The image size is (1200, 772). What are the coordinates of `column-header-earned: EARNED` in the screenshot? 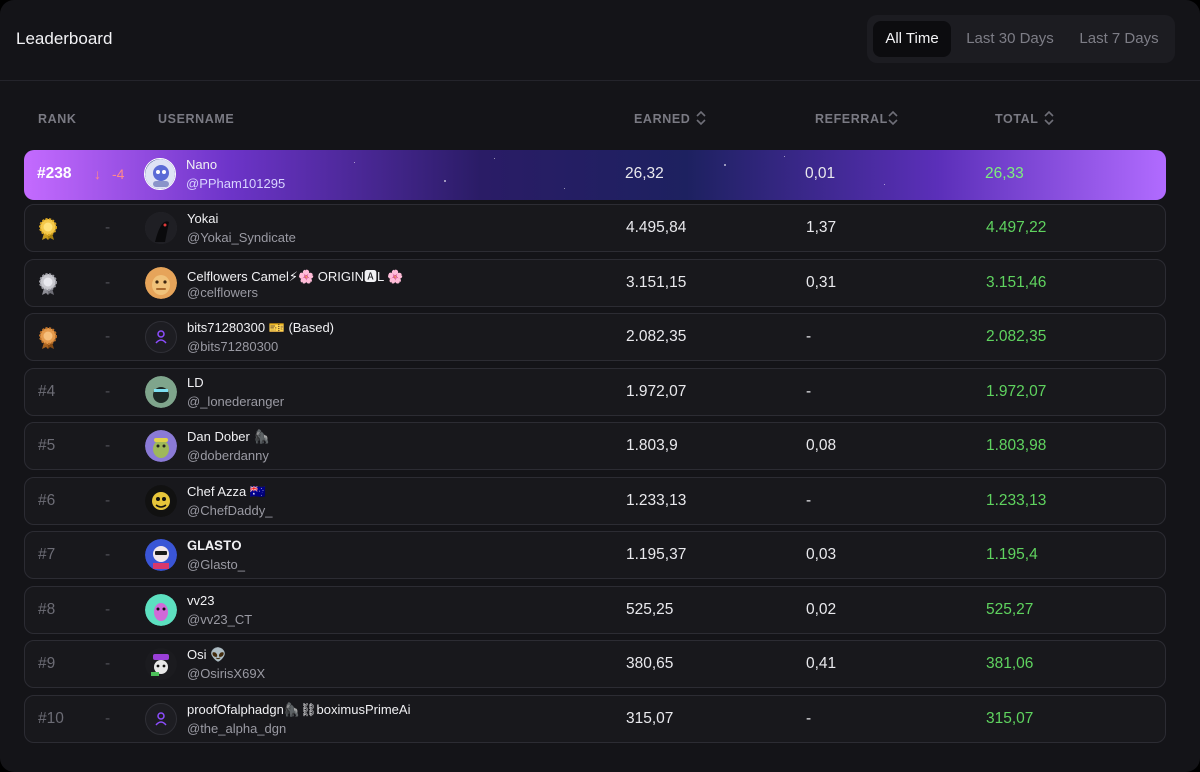 It's located at (662, 119).